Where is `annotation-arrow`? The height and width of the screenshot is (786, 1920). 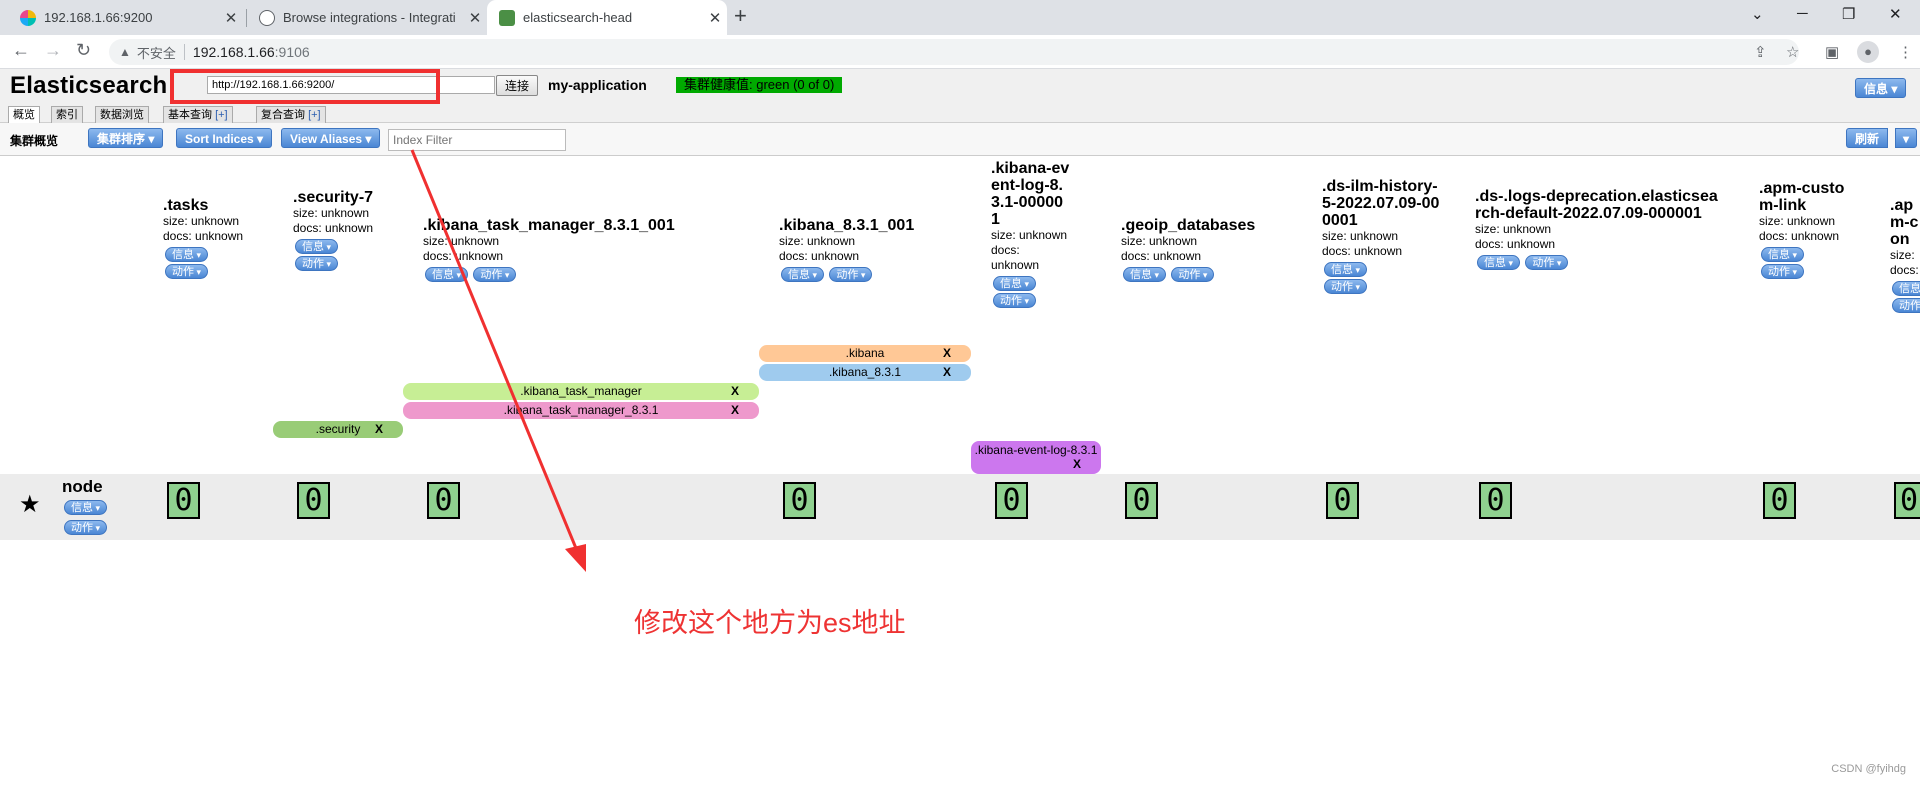 annotation-arrow is located at coordinates (498, 360).